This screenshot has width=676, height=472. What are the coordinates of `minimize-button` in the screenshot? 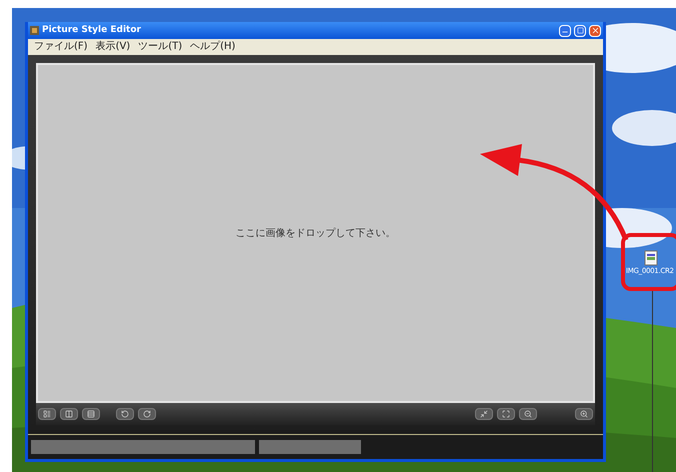 It's located at (565, 30).